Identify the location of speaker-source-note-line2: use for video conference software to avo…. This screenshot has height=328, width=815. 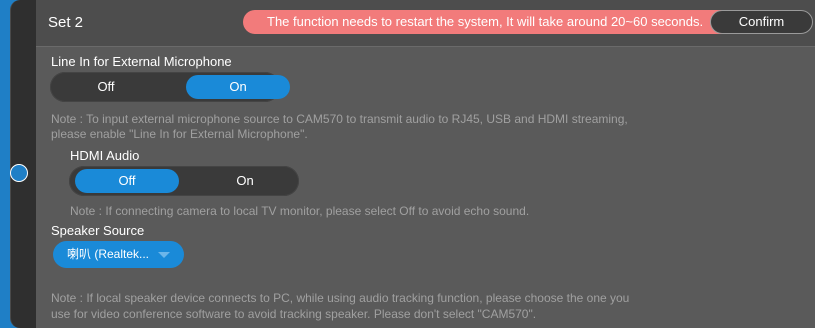
(294, 314).